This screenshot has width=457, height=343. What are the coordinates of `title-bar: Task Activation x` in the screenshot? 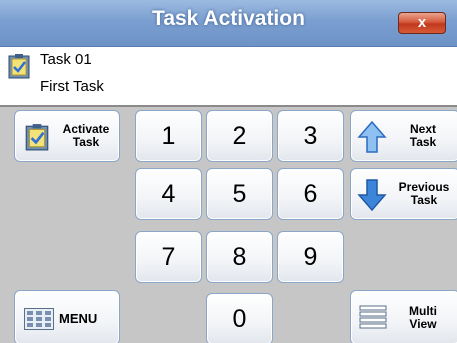 It's located at (228, 23).